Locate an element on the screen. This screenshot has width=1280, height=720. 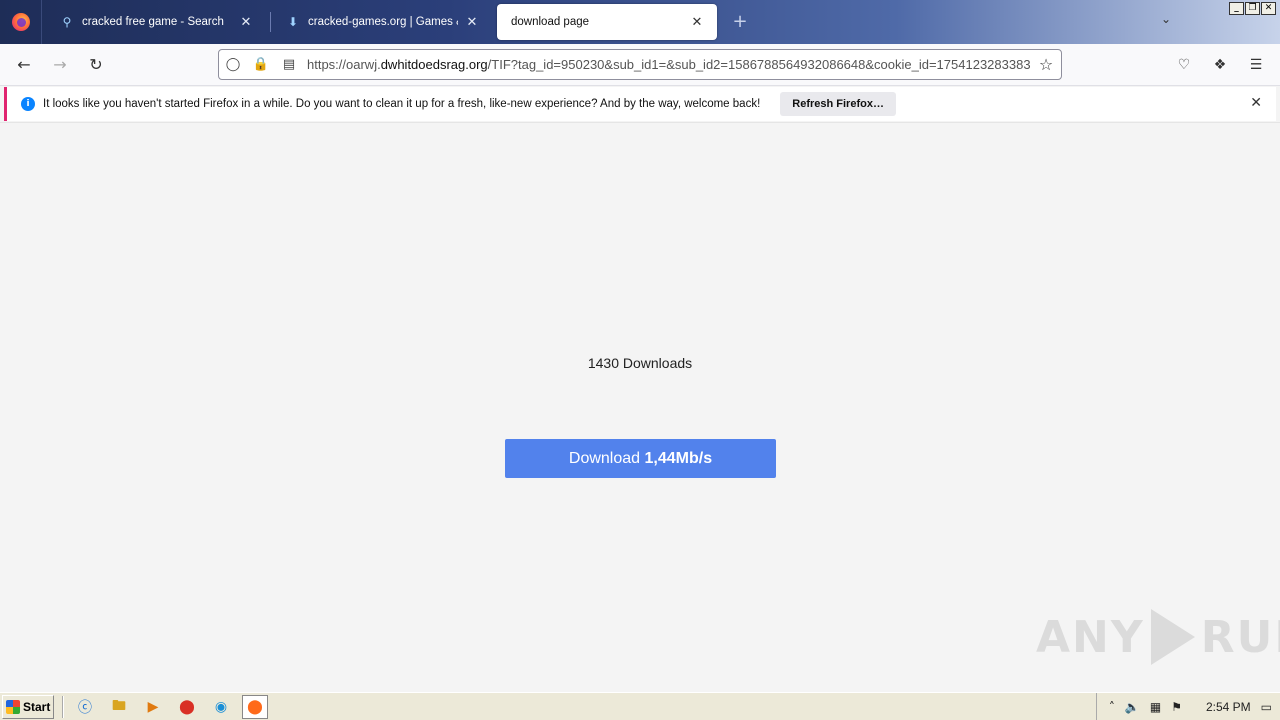
internet-explorer-icon: ⓒ is located at coordinates (85, 707).